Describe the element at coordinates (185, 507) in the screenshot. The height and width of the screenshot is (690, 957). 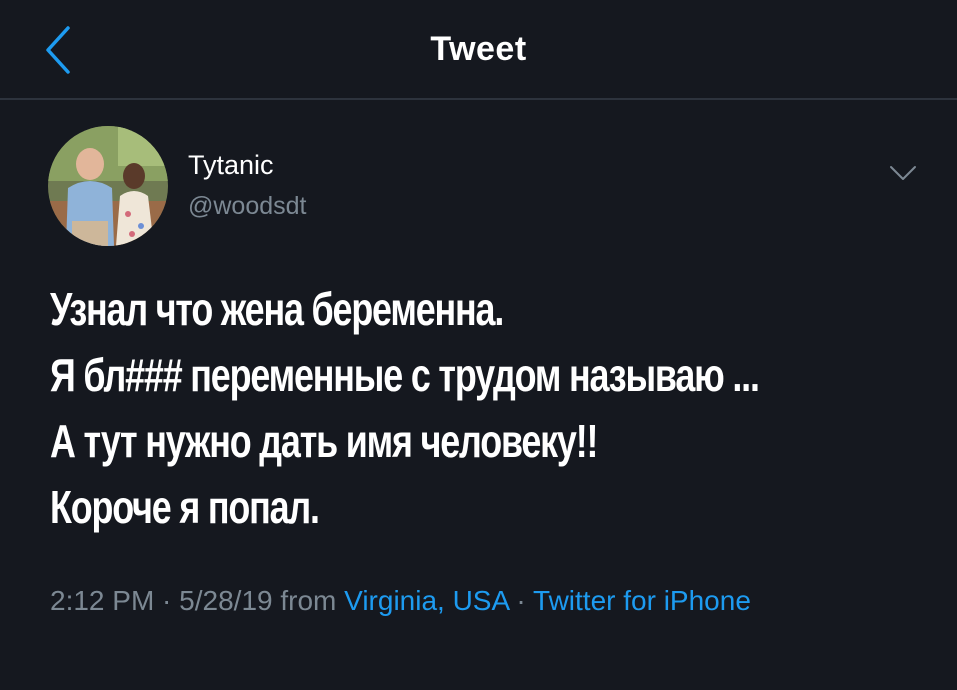
I see `tweet-line: Короче я попал.` at that location.